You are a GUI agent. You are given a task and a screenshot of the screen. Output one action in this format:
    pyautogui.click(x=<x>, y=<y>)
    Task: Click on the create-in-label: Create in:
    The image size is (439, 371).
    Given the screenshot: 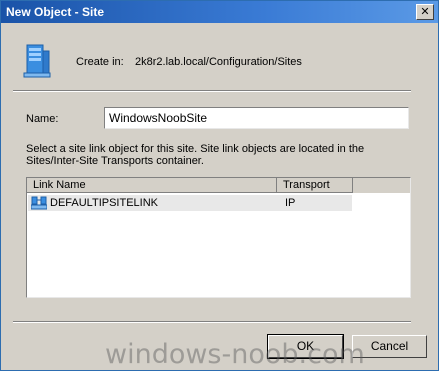 What is the action you would take?
    pyautogui.click(x=100, y=62)
    